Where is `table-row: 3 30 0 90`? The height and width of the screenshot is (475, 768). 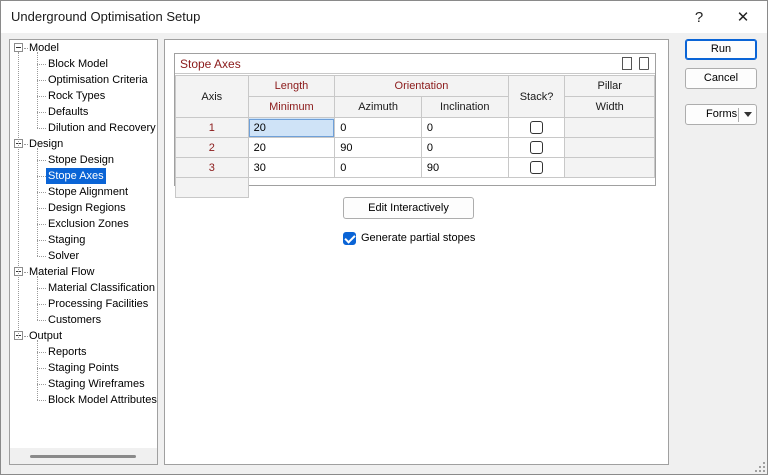
table-row: 3 30 0 90 is located at coordinates (415, 167).